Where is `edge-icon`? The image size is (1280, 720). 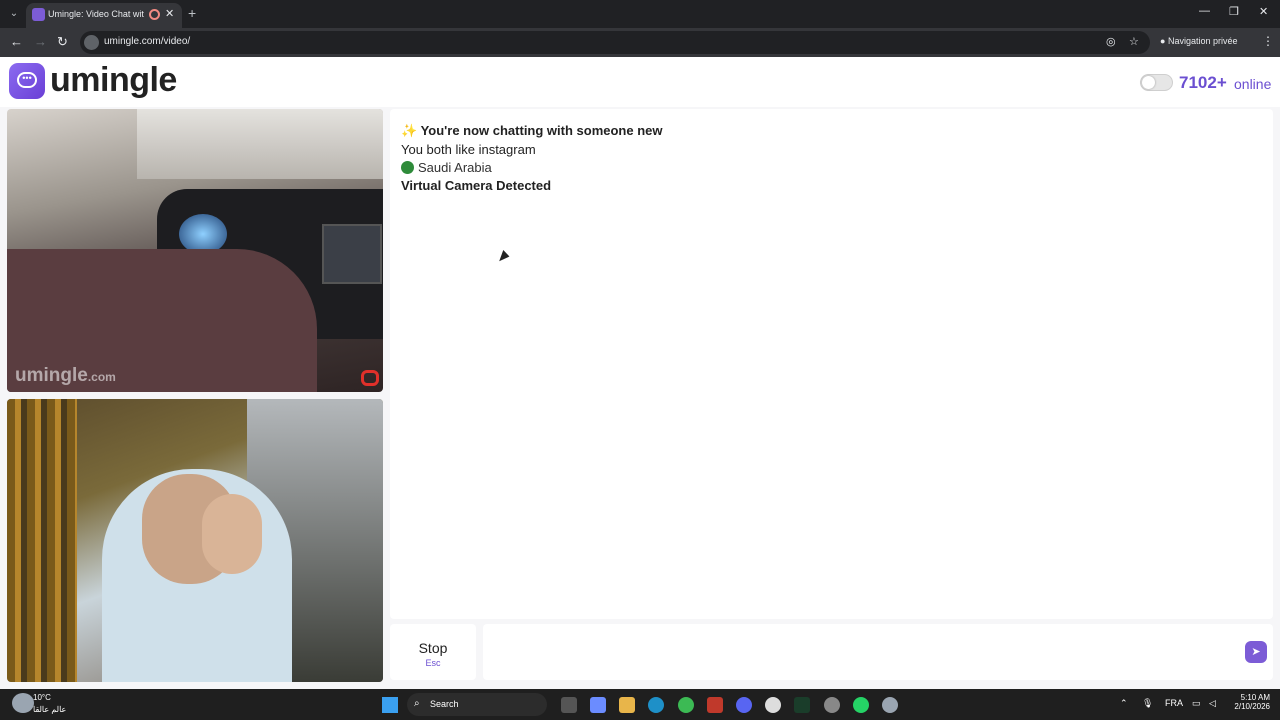
edge-icon is located at coordinates (656, 705).